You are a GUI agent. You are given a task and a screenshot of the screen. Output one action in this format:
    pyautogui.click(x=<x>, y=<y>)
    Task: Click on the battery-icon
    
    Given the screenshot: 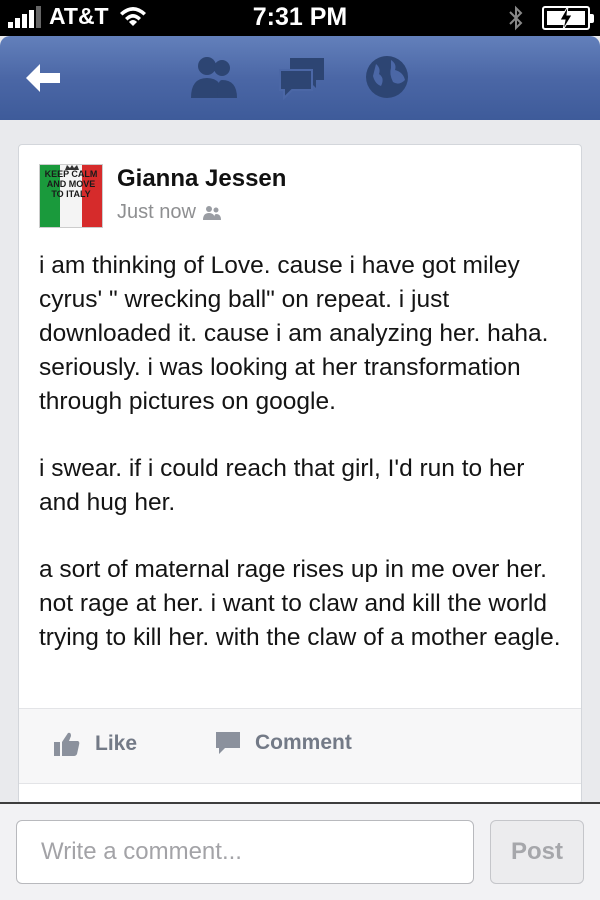 What is the action you would take?
    pyautogui.click(x=568, y=18)
    